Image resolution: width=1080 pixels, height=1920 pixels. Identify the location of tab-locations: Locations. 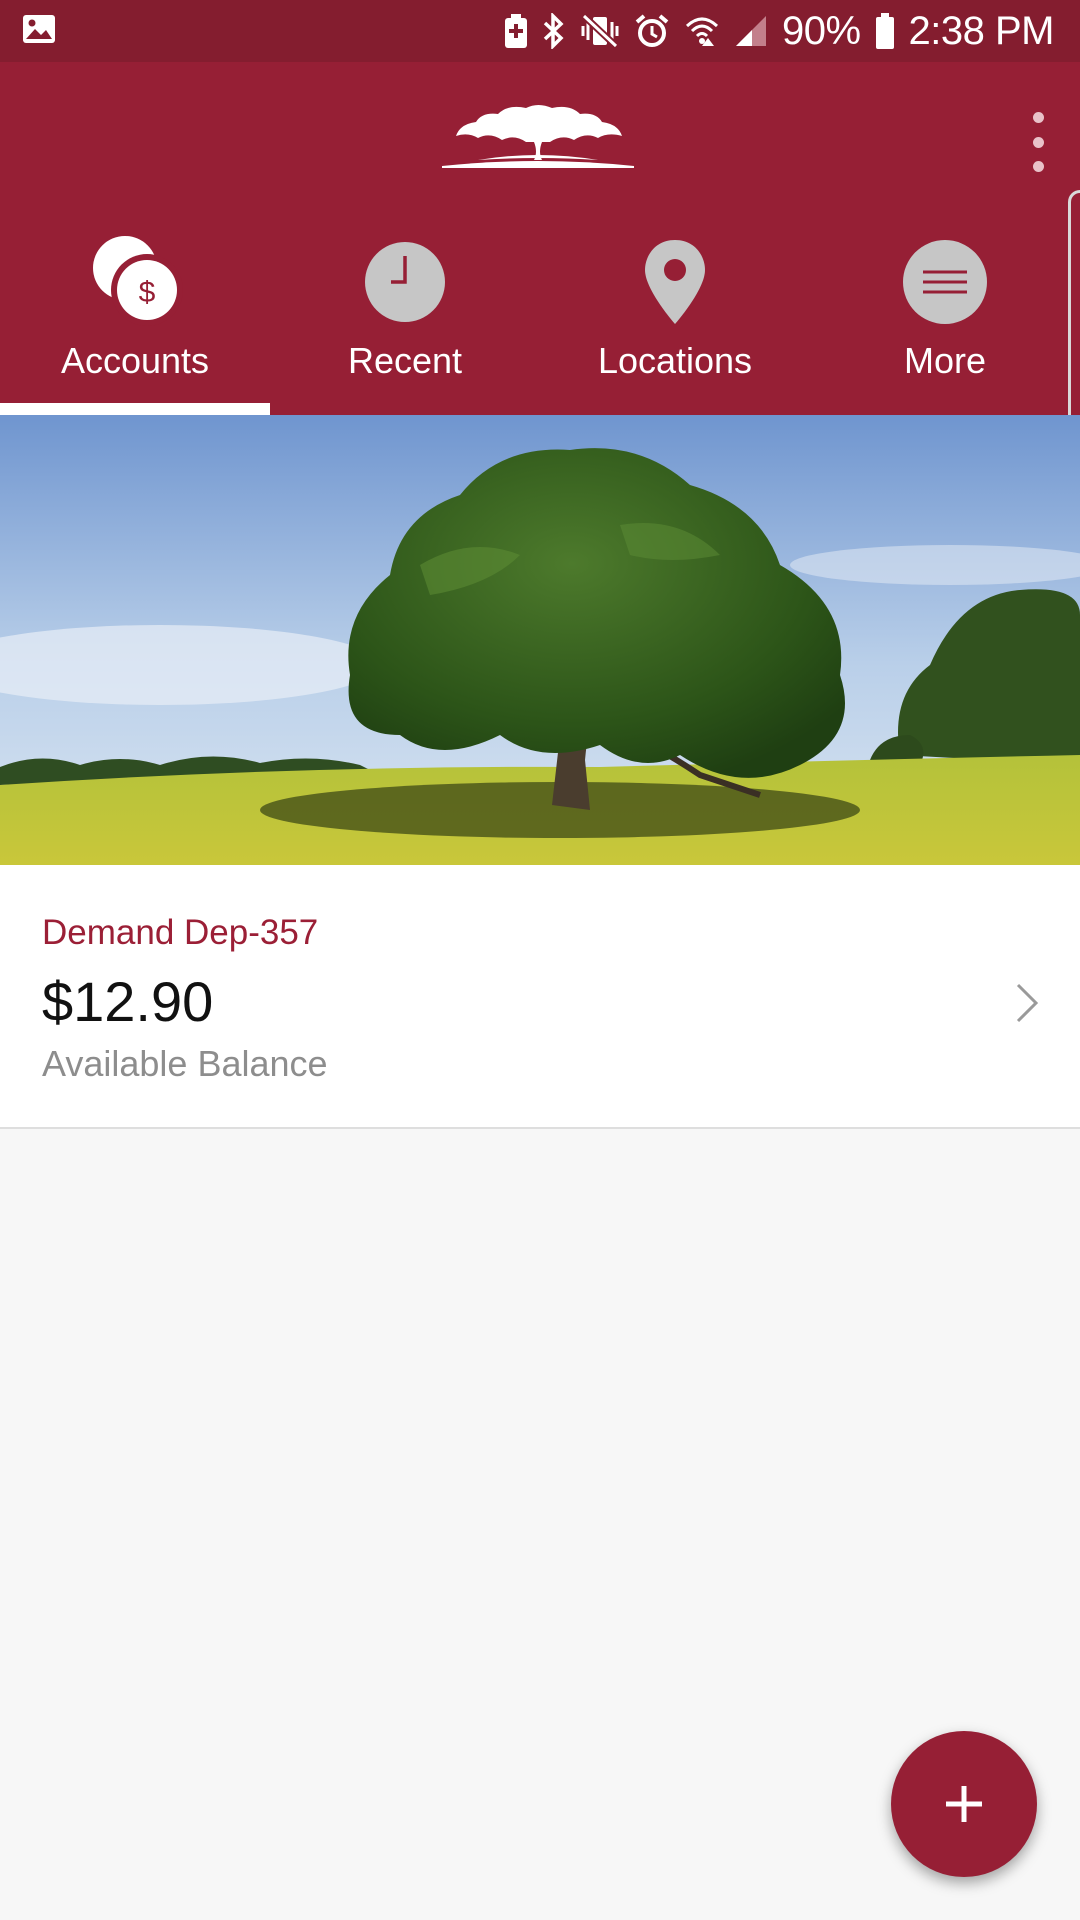
(675, 323).